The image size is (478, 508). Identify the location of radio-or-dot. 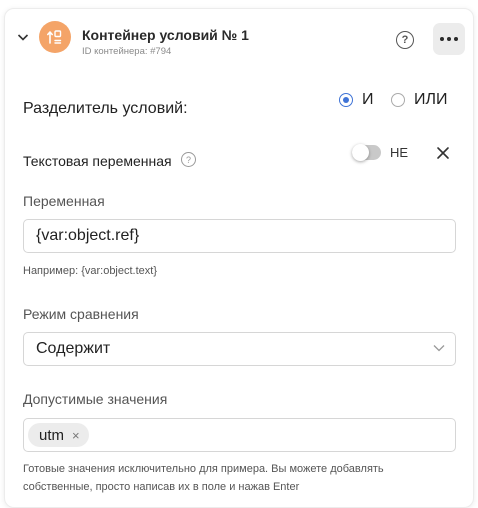
(398, 100).